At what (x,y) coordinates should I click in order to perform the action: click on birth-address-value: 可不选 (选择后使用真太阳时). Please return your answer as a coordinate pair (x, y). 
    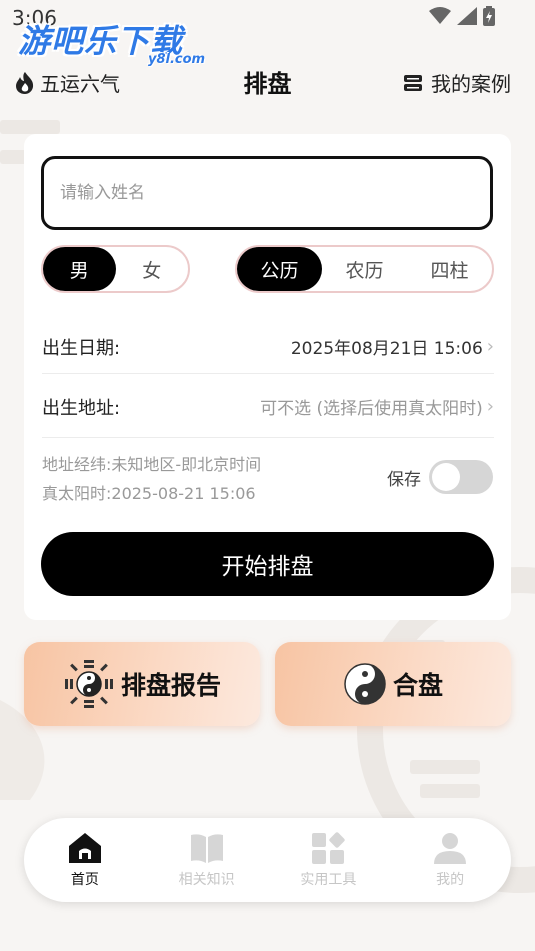
    Looking at the image, I should click on (371, 409).